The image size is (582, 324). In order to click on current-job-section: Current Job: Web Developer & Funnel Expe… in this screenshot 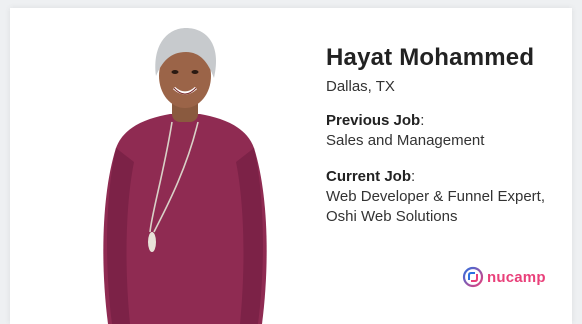, I will do `click(446, 197)`.